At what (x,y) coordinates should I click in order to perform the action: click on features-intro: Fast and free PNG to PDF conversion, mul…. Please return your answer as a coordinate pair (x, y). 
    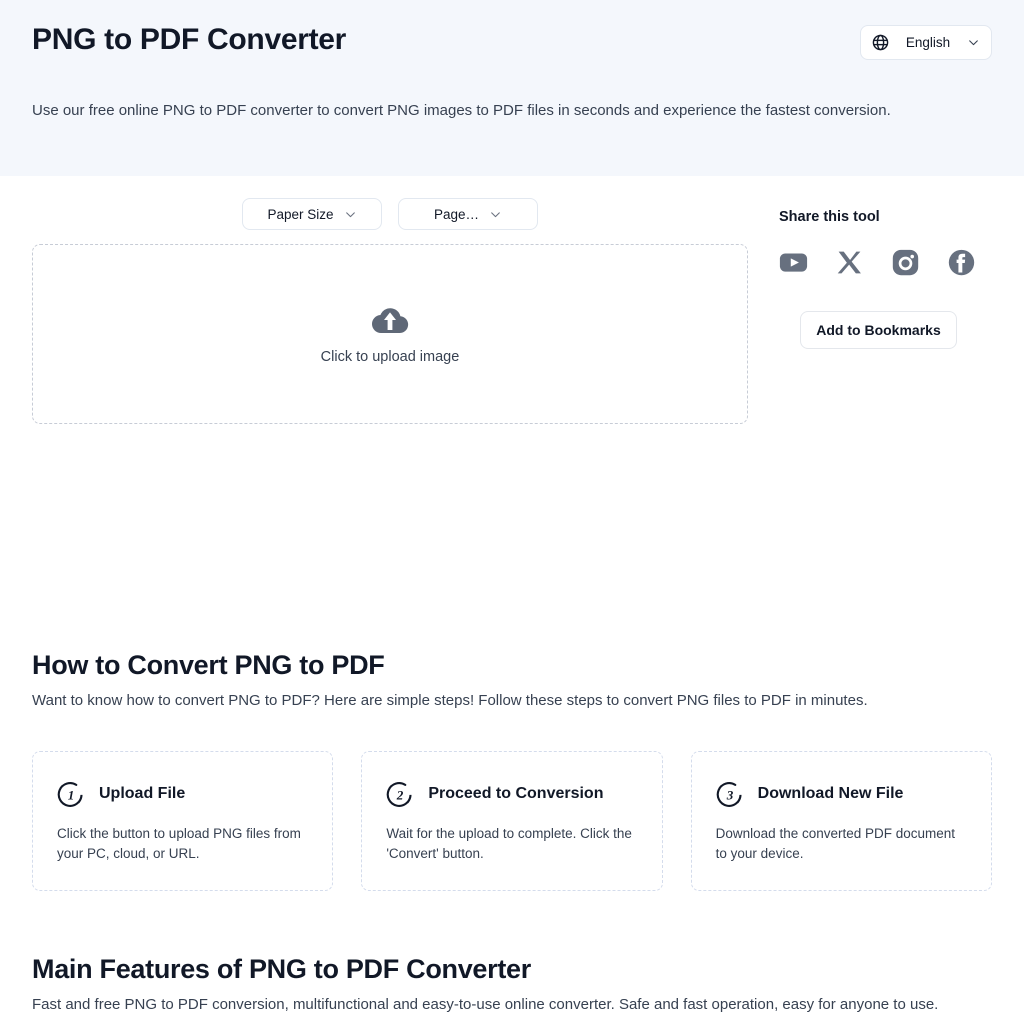
    Looking at the image, I should click on (485, 1004).